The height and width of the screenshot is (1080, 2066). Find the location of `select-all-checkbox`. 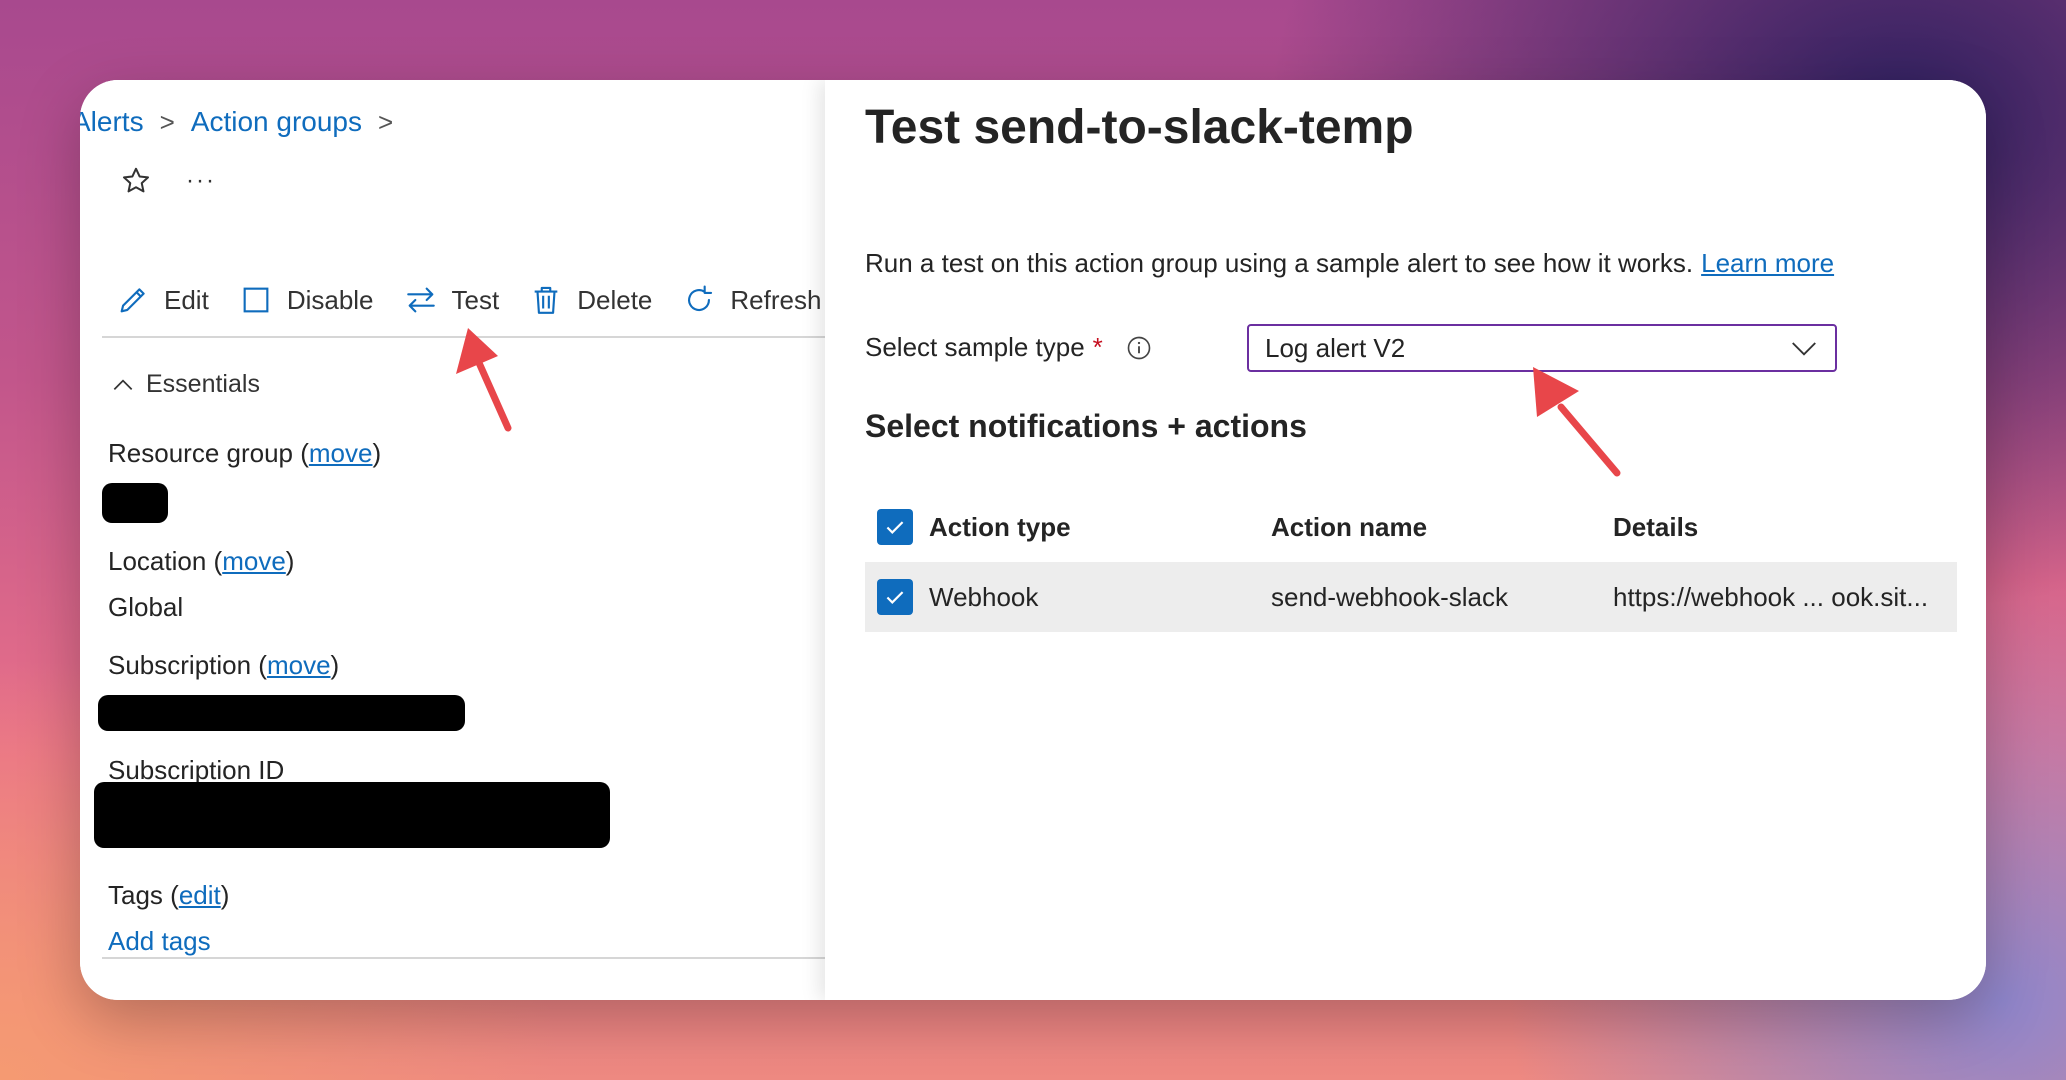

select-all-checkbox is located at coordinates (895, 527).